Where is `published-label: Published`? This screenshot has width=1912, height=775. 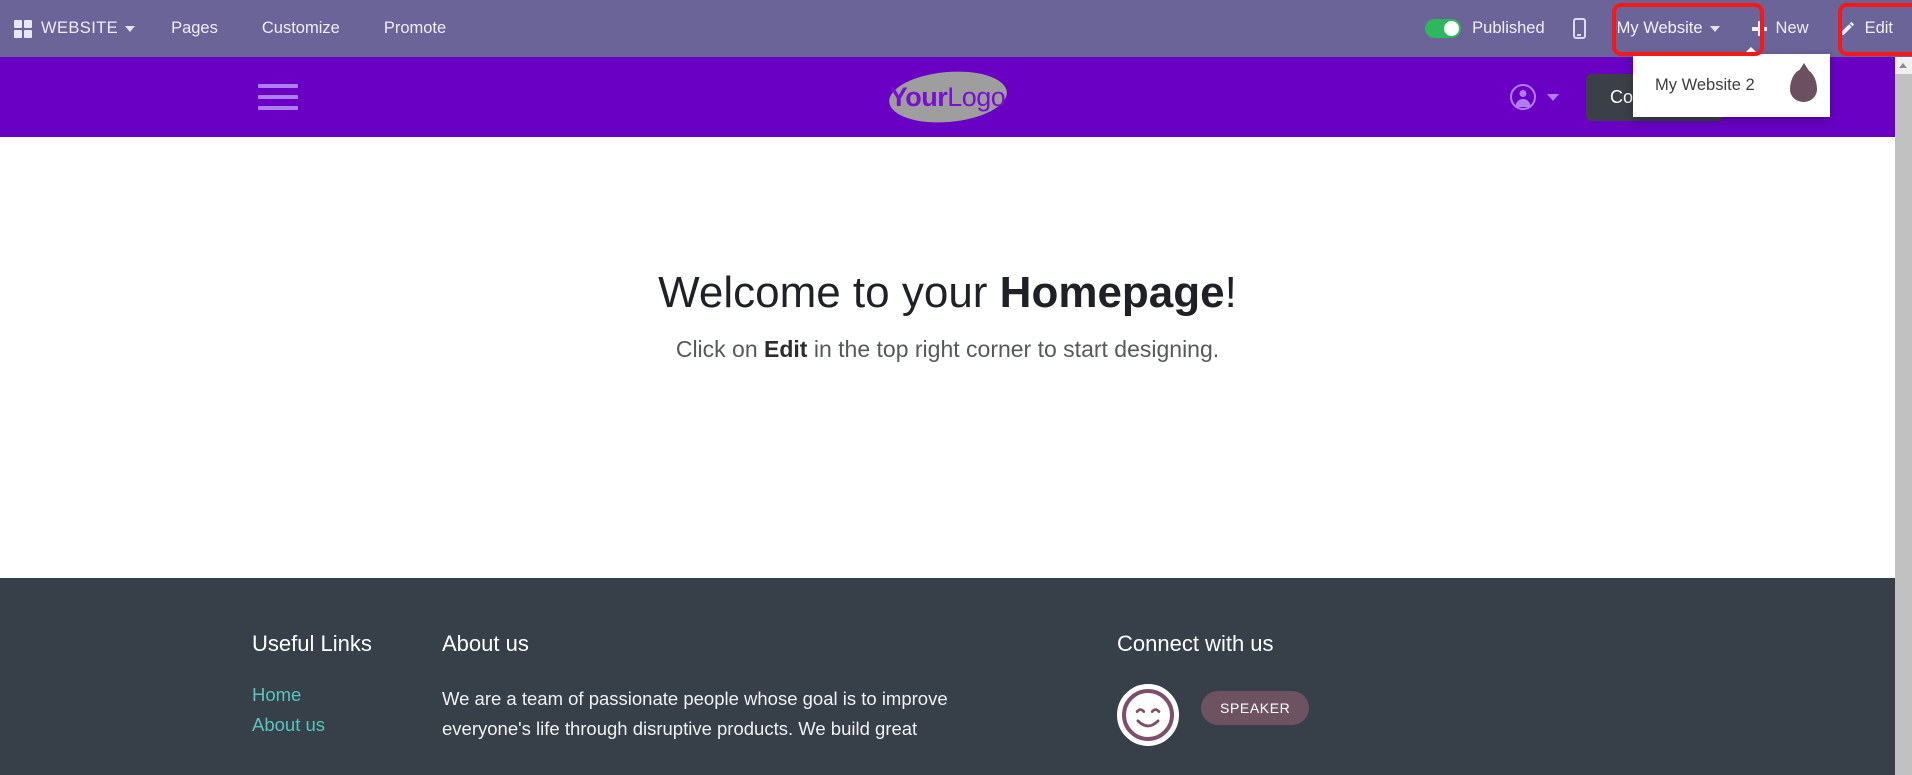
published-label: Published is located at coordinates (1508, 28).